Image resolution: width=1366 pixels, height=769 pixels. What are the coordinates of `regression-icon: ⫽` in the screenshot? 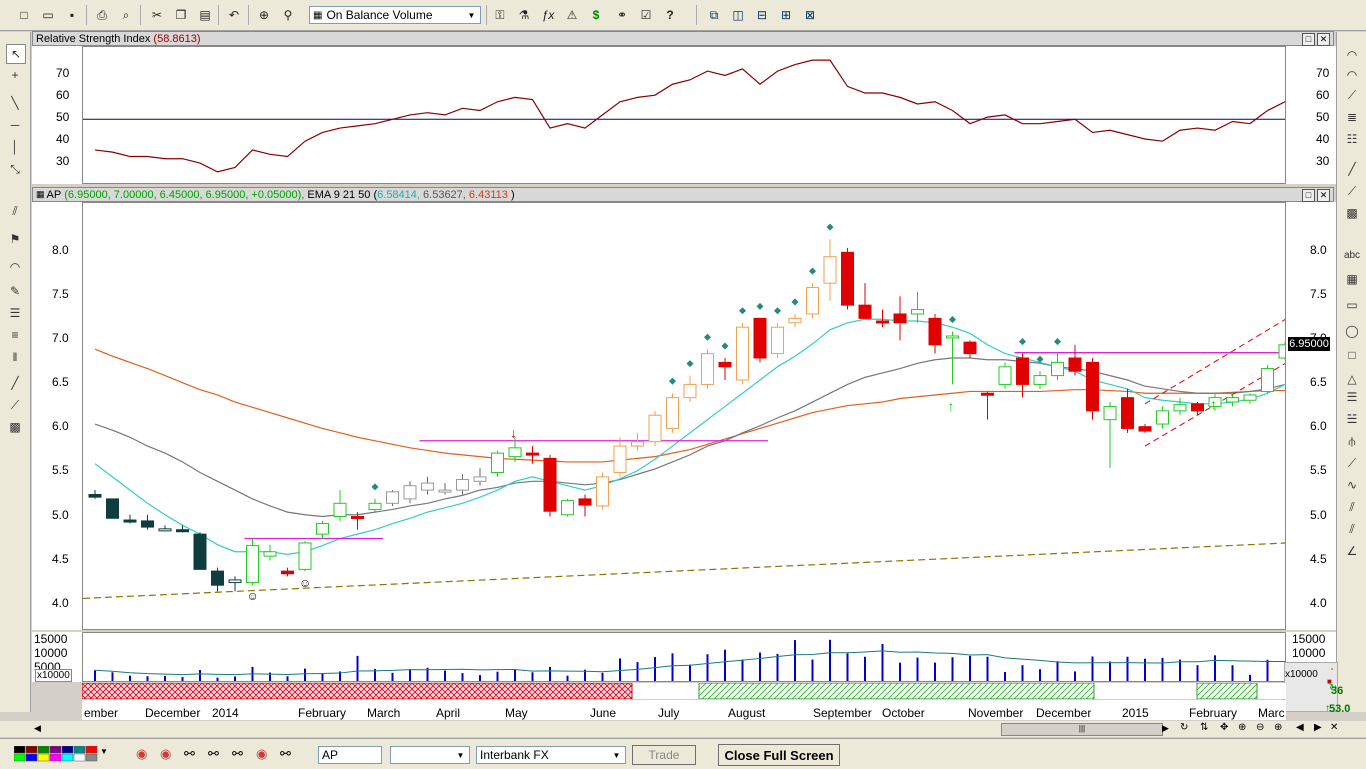 It's located at (1352, 529).